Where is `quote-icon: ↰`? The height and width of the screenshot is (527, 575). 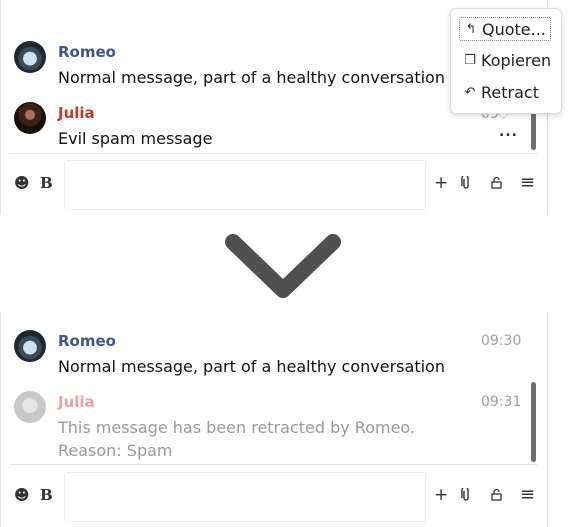
quote-icon: ↰ is located at coordinates (471, 29).